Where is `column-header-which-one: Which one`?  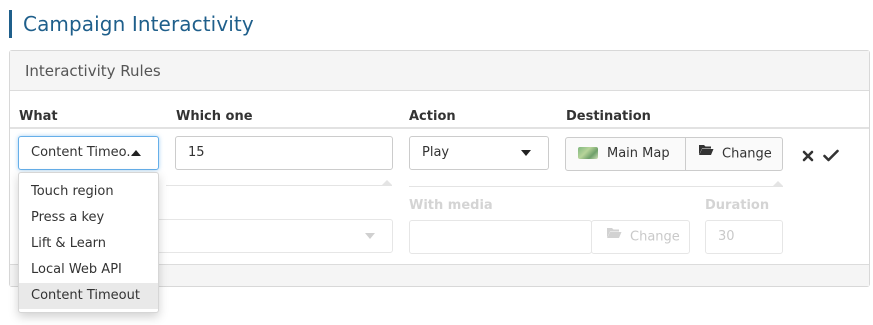
column-header-which-one: Which one is located at coordinates (214, 116).